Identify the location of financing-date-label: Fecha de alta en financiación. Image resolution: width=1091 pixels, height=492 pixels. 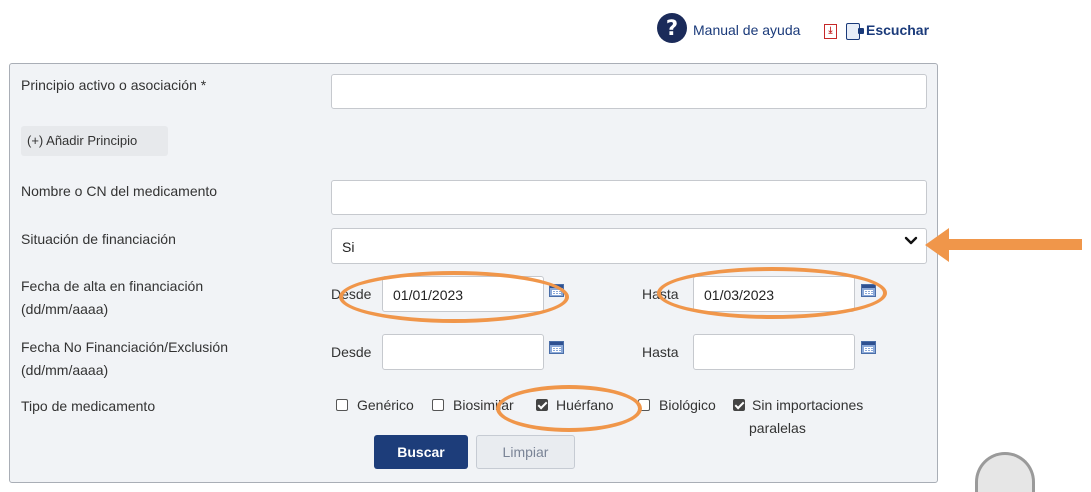
(112, 286).